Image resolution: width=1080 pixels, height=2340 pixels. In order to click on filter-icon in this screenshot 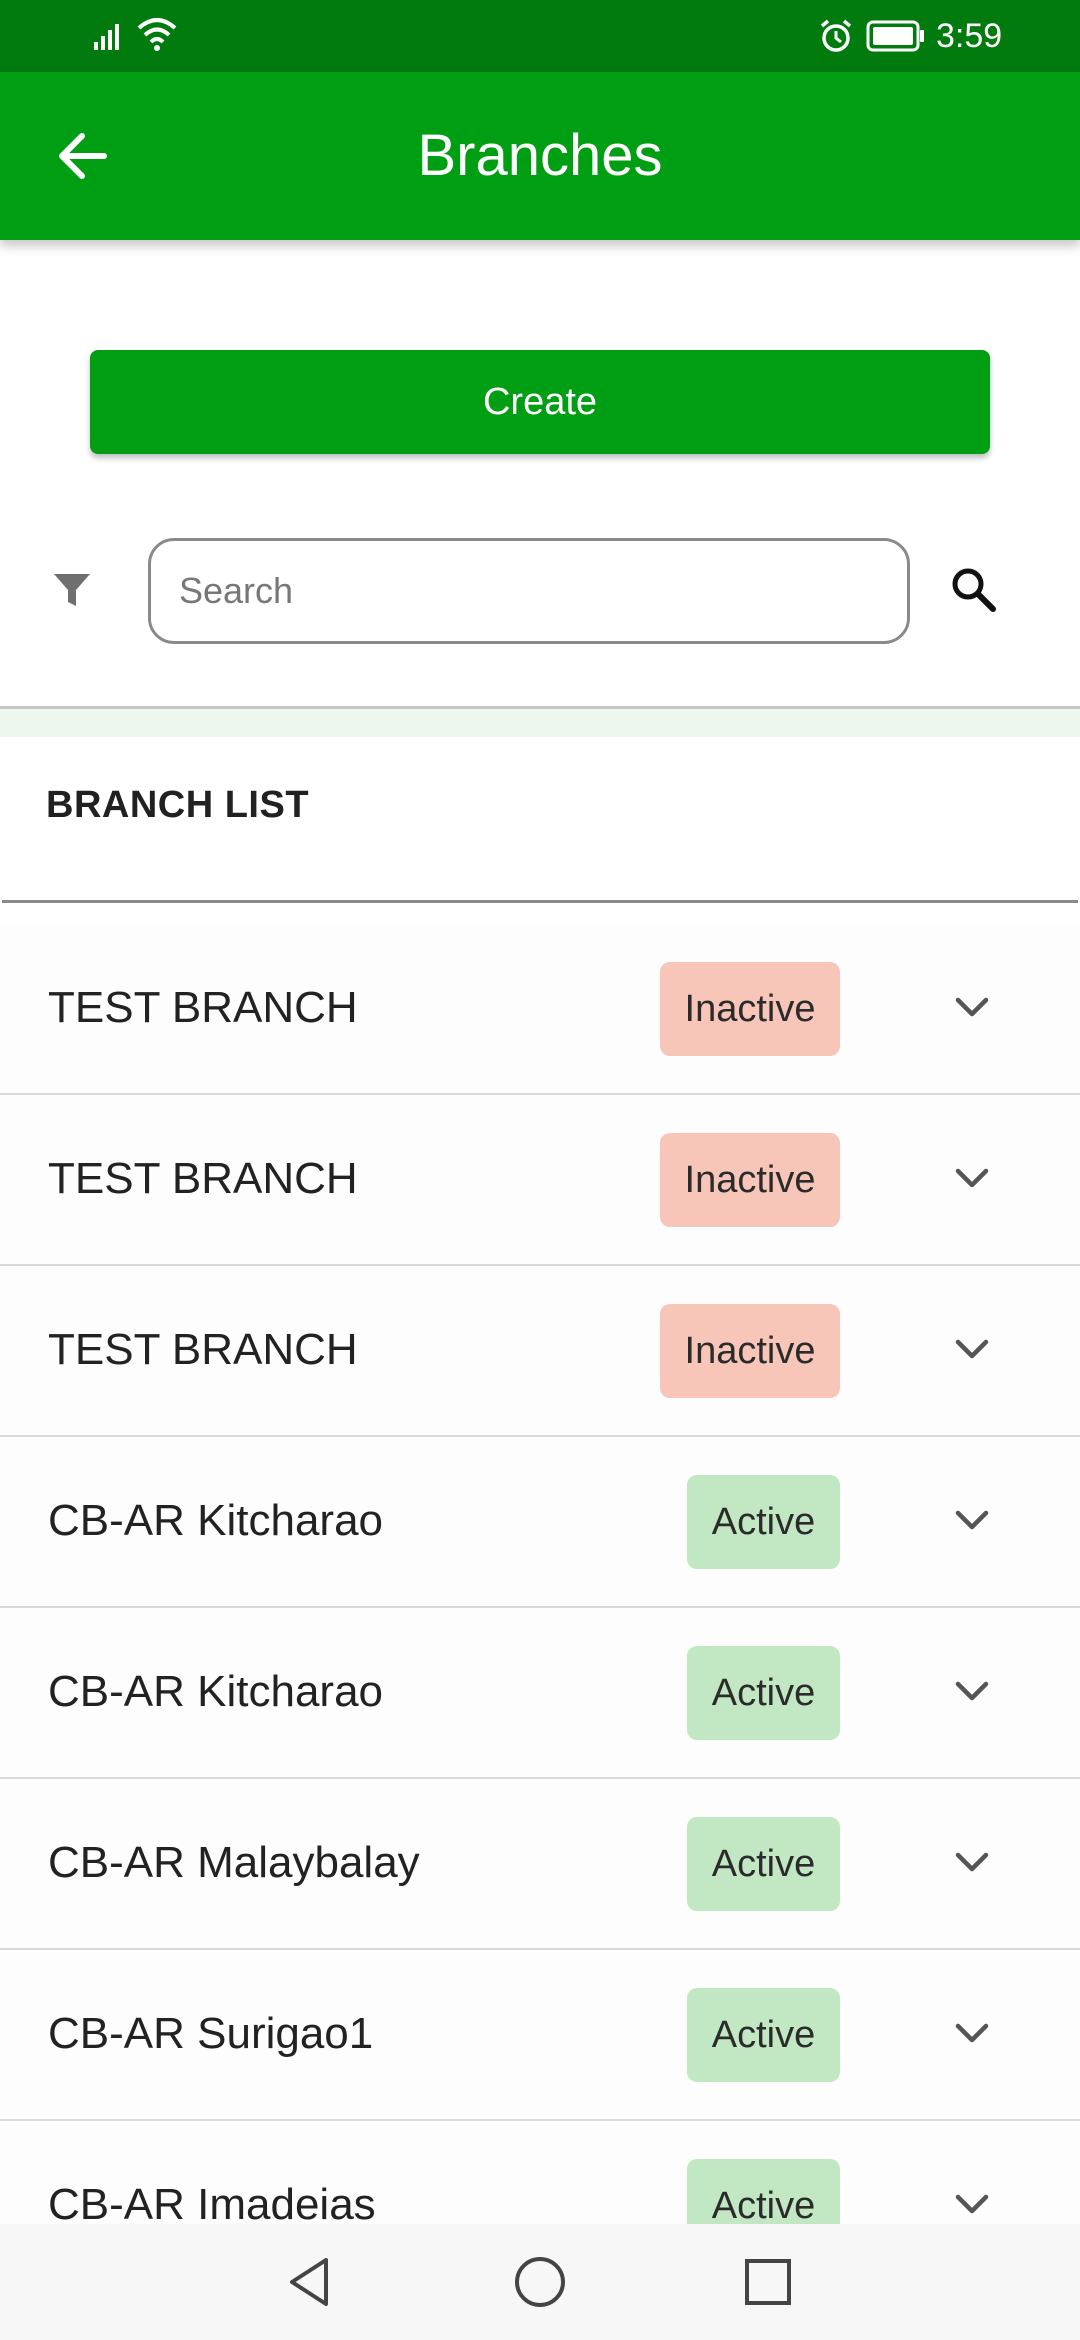, I will do `click(72, 590)`.